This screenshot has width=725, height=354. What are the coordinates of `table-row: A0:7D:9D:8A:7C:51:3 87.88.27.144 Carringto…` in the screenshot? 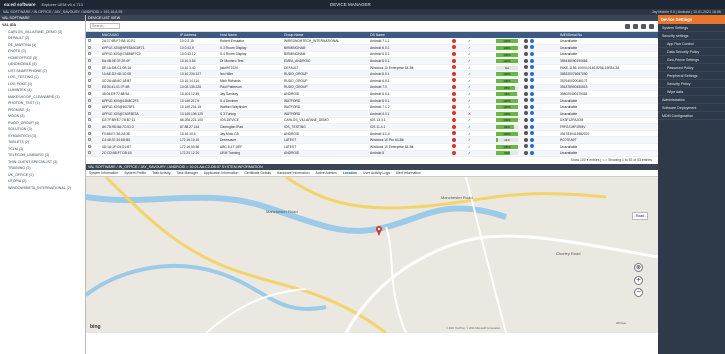 It's located at (372, 127).